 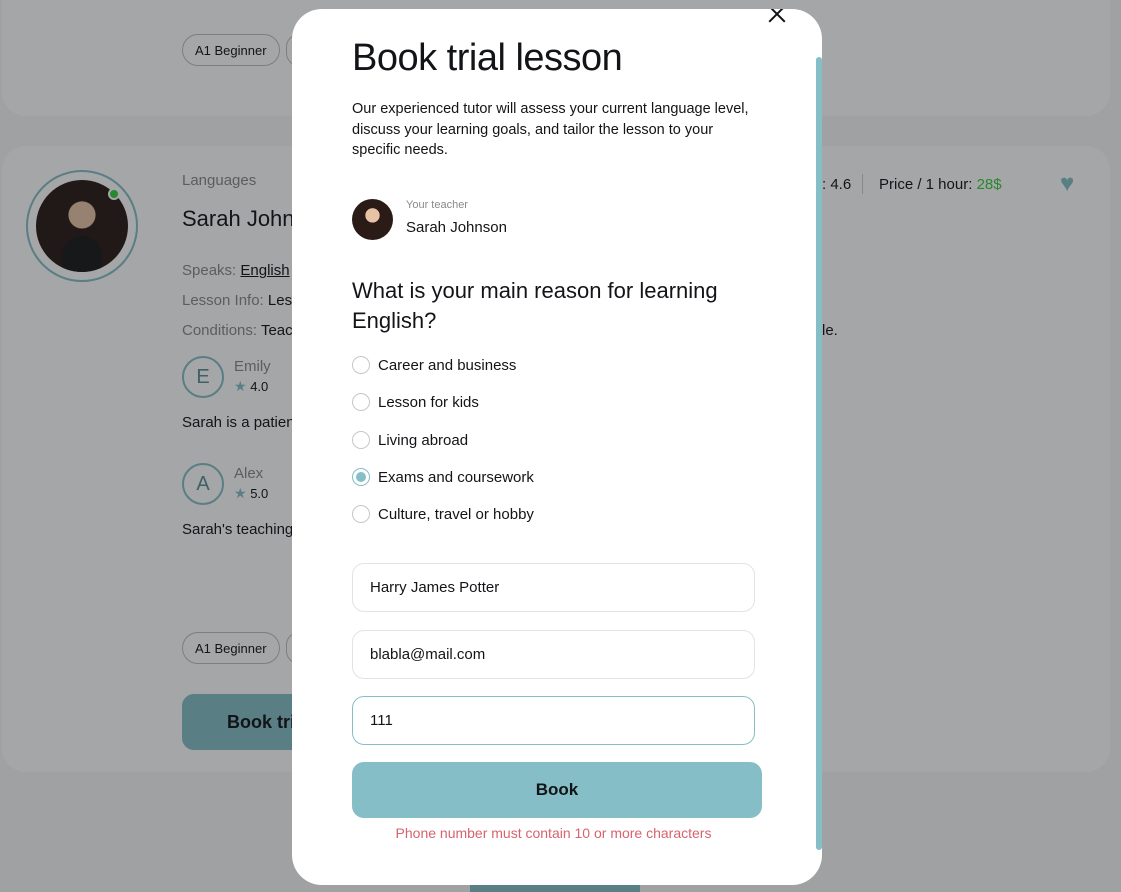 What do you see at coordinates (372, 219) in the screenshot?
I see `teacher-avatar-small` at bounding box center [372, 219].